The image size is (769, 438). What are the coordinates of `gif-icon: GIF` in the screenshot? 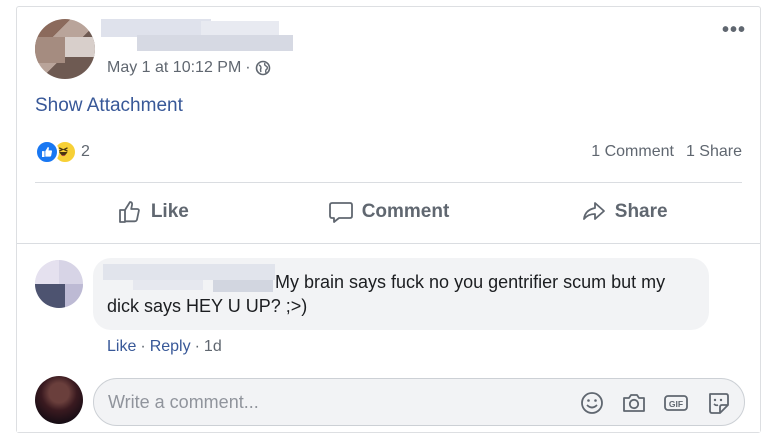 It's located at (676, 403).